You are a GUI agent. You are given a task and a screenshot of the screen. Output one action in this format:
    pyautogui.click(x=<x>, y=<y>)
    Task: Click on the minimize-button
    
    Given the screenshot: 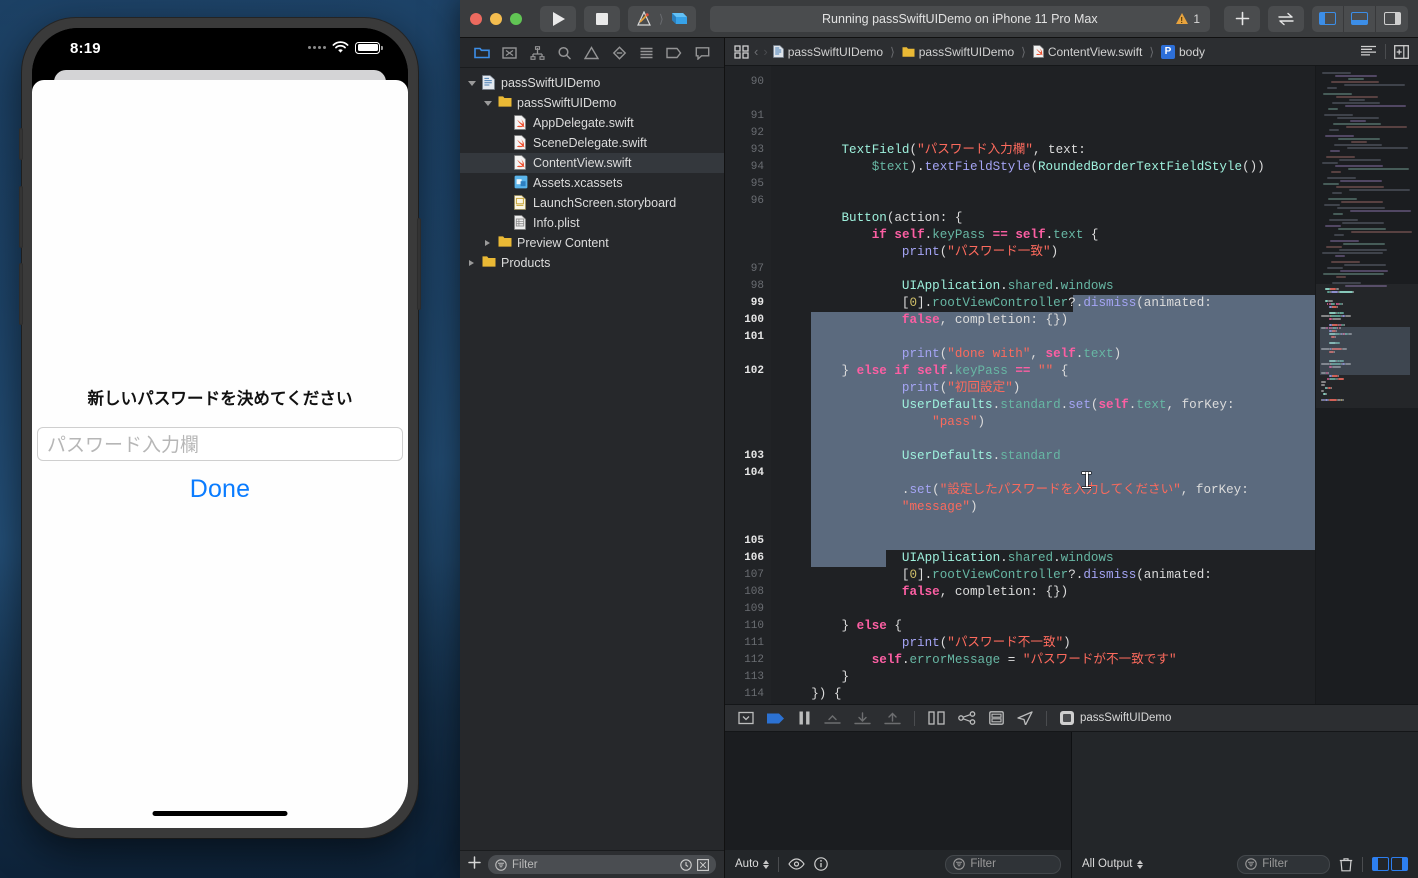 What is the action you would take?
    pyautogui.click(x=496, y=18)
    